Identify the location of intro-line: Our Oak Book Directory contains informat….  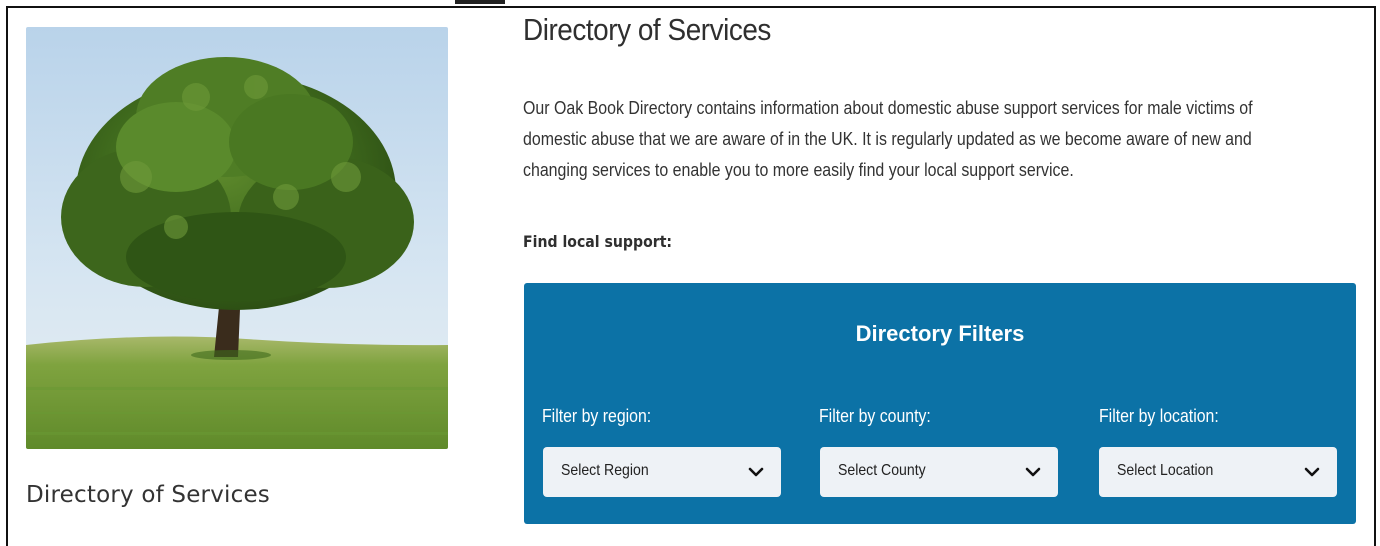
(888, 108).